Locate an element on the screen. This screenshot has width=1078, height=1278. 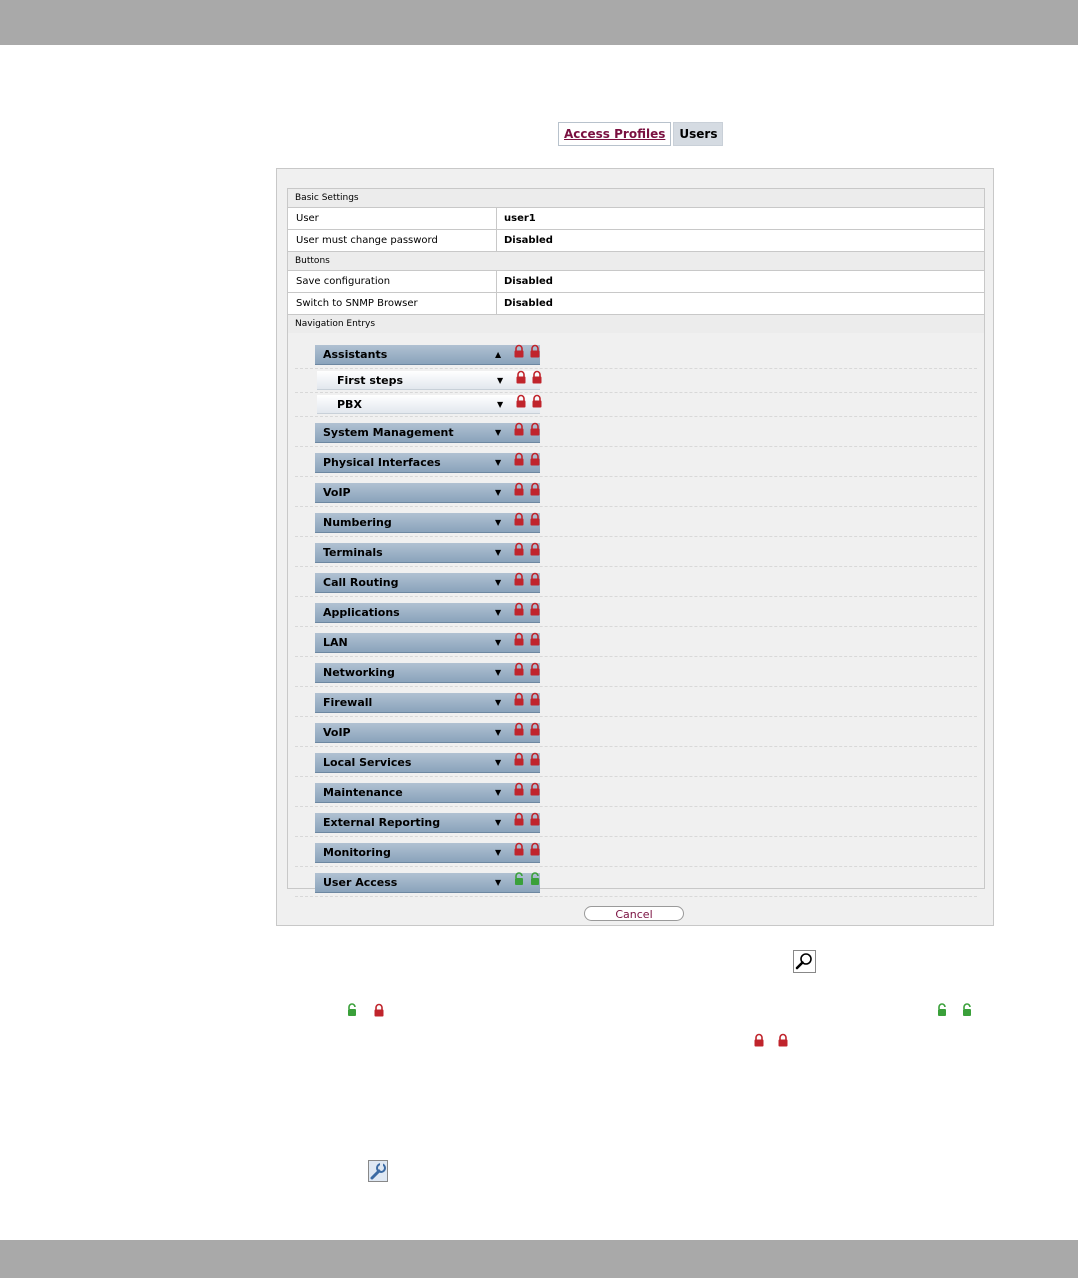
nav-entry-row: Maintenance ▼ is located at coordinates (636, 792).